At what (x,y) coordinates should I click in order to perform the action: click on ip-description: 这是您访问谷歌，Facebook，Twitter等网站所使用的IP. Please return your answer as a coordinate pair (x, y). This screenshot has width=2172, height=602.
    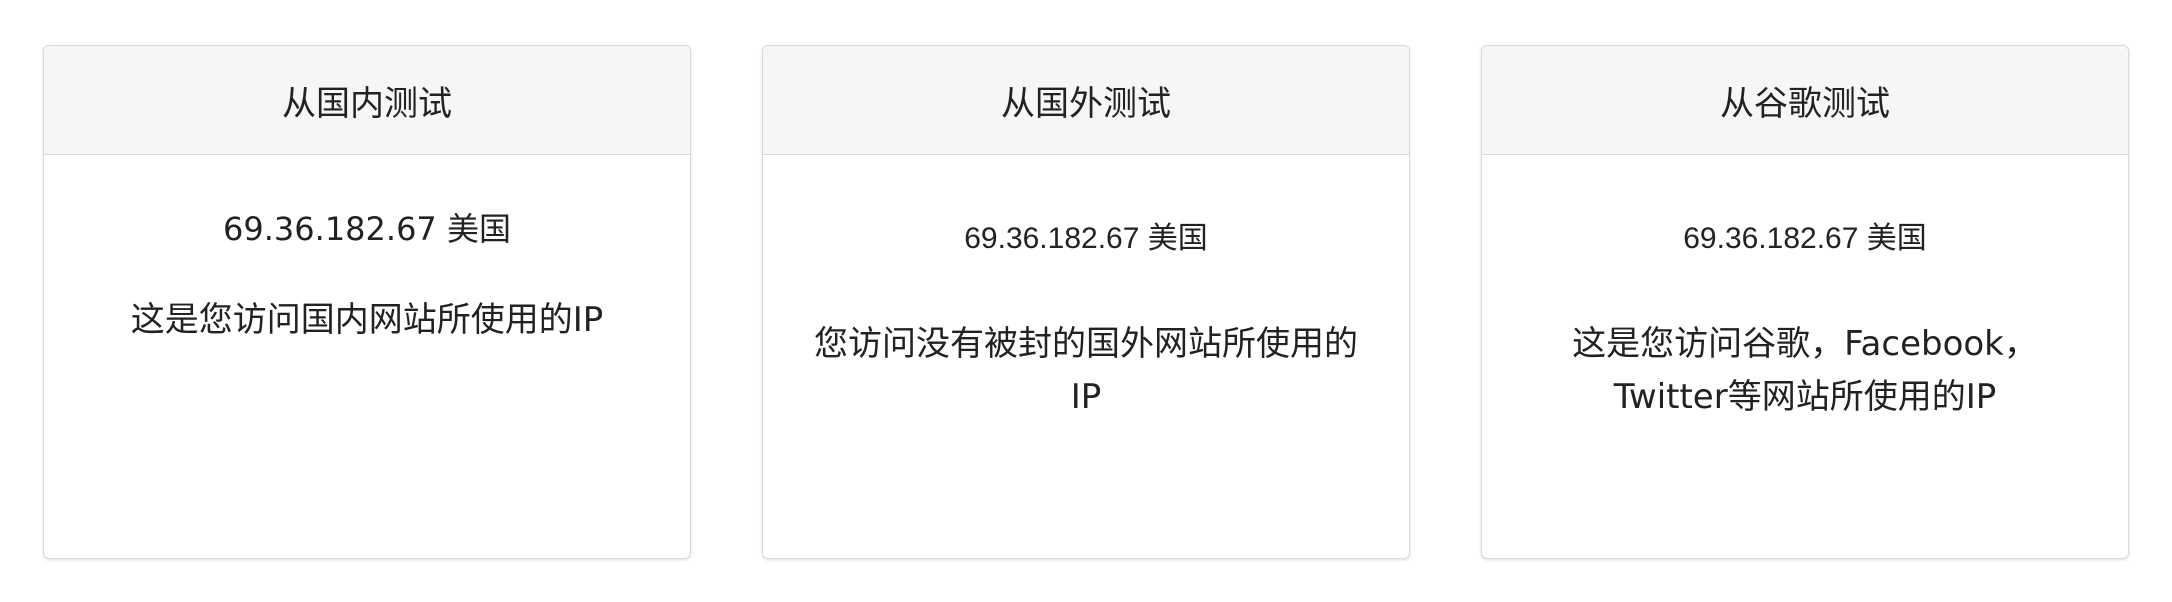
    Looking at the image, I should click on (1805, 370).